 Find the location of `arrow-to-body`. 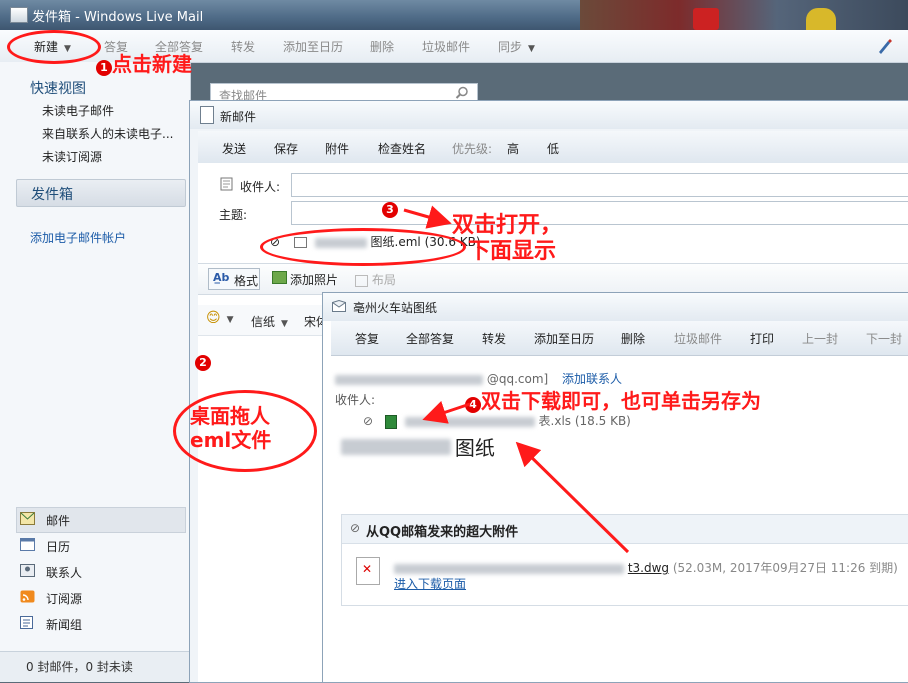

arrow-to-body is located at coordinates (572, 497).